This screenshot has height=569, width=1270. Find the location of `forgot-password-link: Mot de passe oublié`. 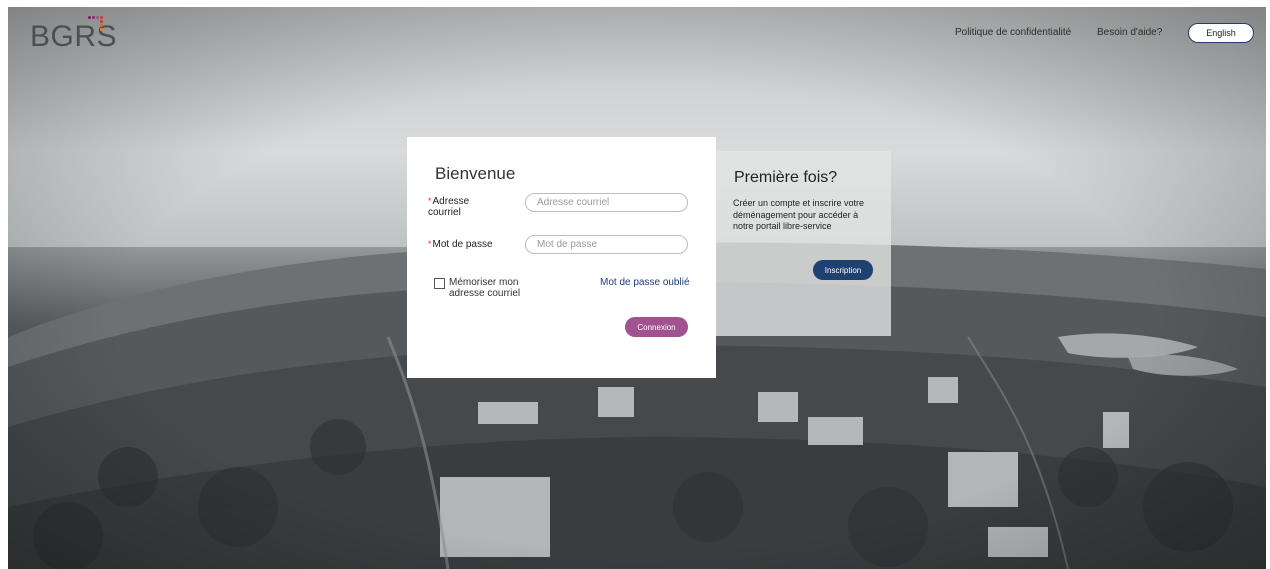

forgot-password-link: Mot de passe oublié is located at coordinates (645, 282).